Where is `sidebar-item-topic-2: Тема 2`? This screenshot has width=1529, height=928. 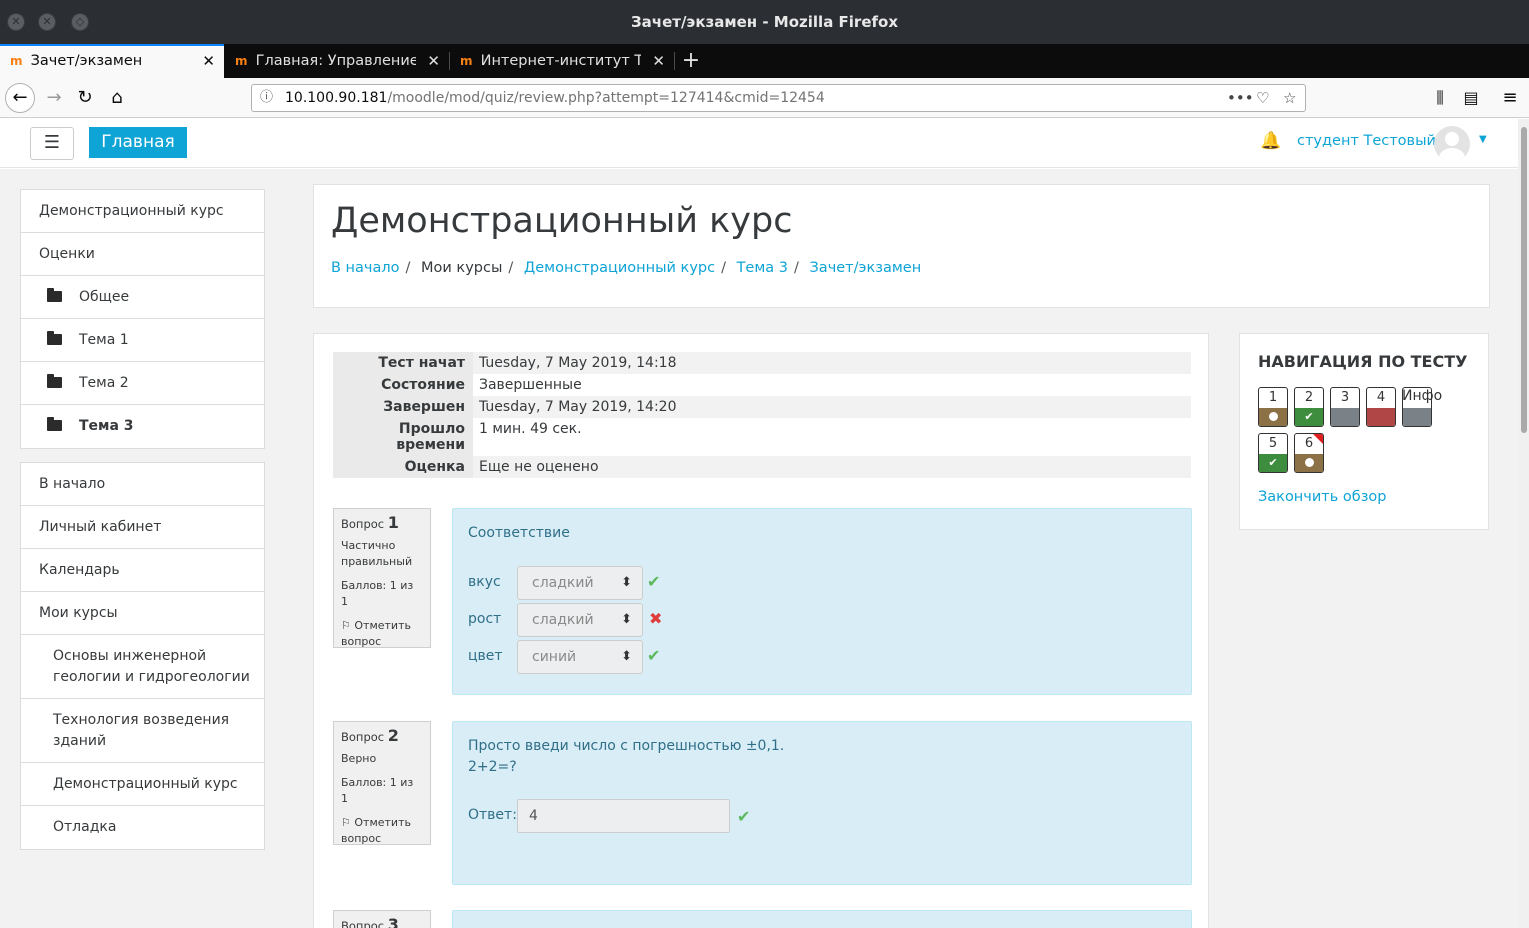 sidebar-item-topic-2: Тема 2 is located at coordinates (142, 383).